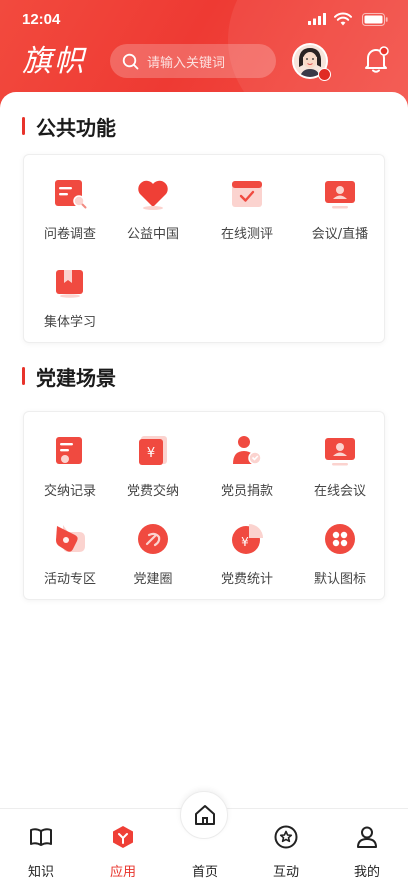 The image size is (408, 883). Describe the element at coordinates (122, 872) in the screenshot. I see `tab-label: 应用` at that location.